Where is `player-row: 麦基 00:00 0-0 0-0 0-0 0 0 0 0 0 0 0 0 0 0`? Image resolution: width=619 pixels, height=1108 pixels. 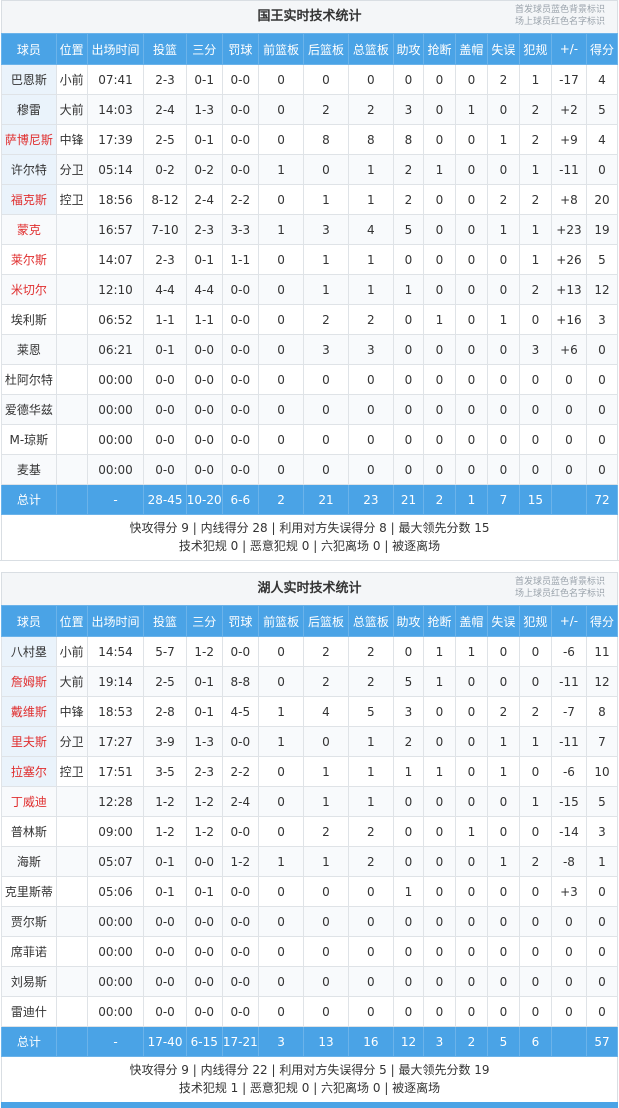
player-row: 麦基 00:00 0-0 0-0 0-0 0 0 0 0 0 0 0 0 0 0 is located at coordinates (310, 469).